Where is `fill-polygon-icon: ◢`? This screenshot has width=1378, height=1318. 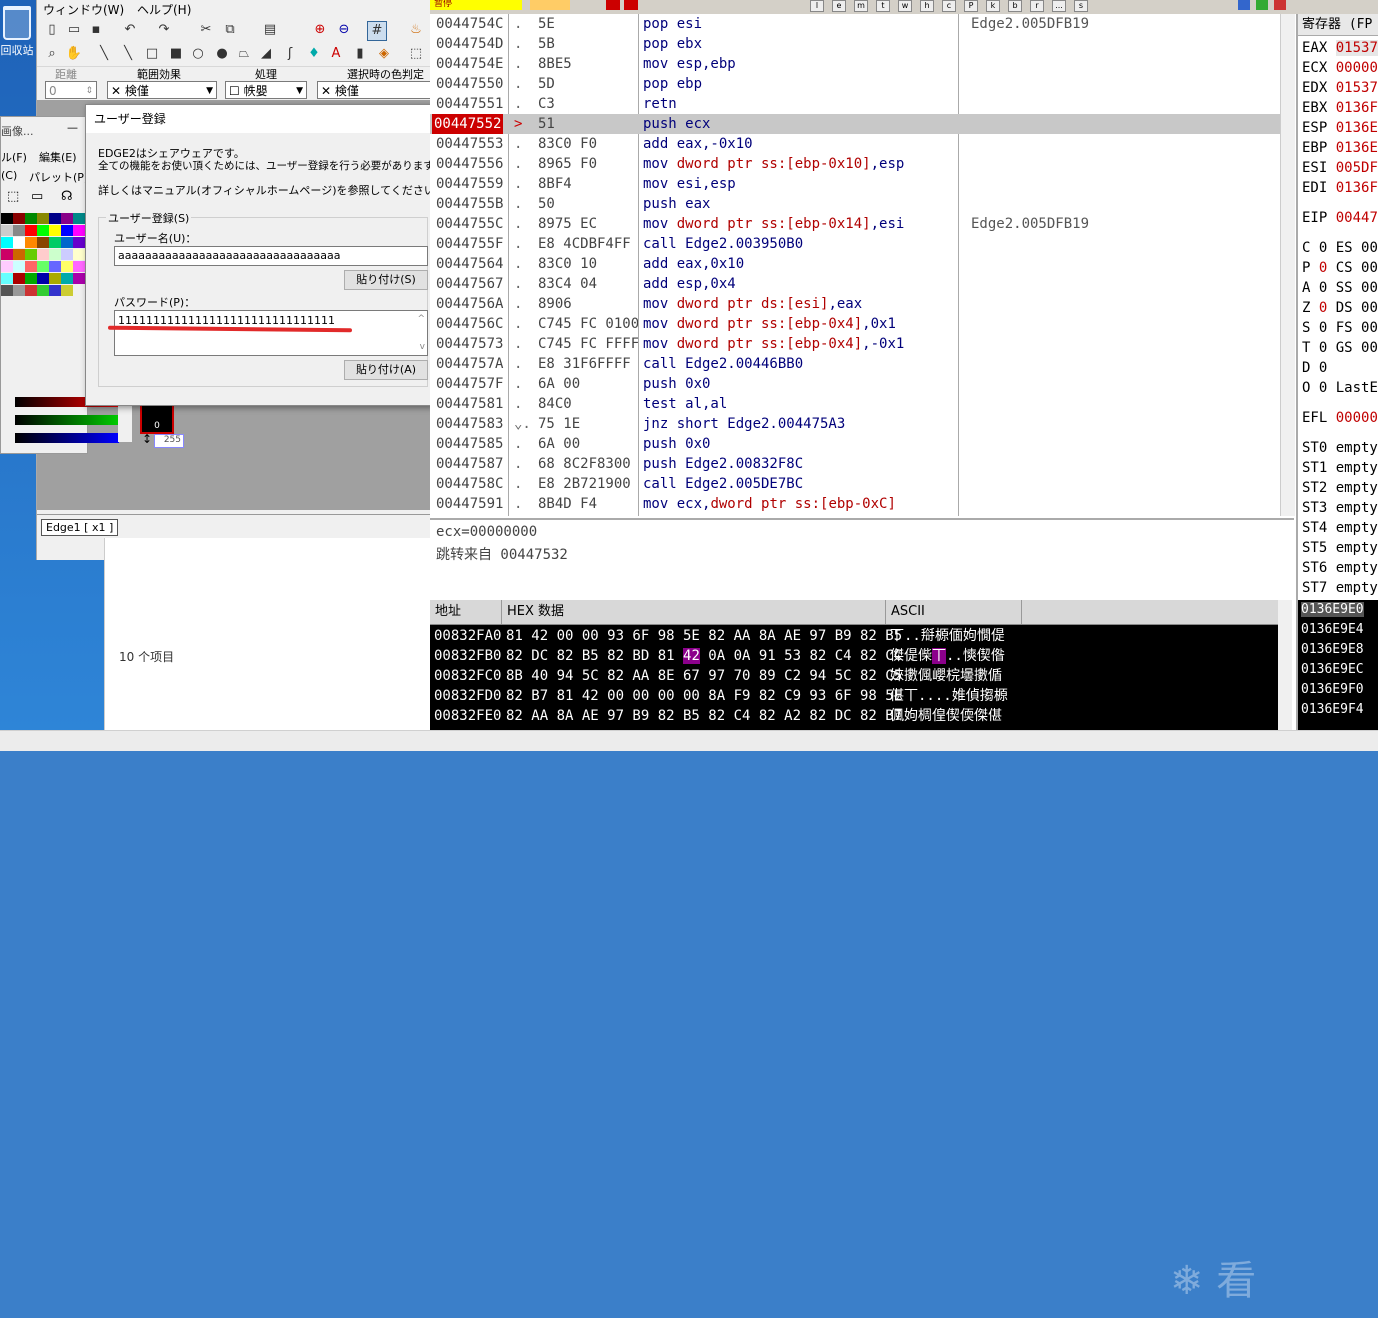 fill-polygon-icon: ◢ is located at coordinates (266, 54).